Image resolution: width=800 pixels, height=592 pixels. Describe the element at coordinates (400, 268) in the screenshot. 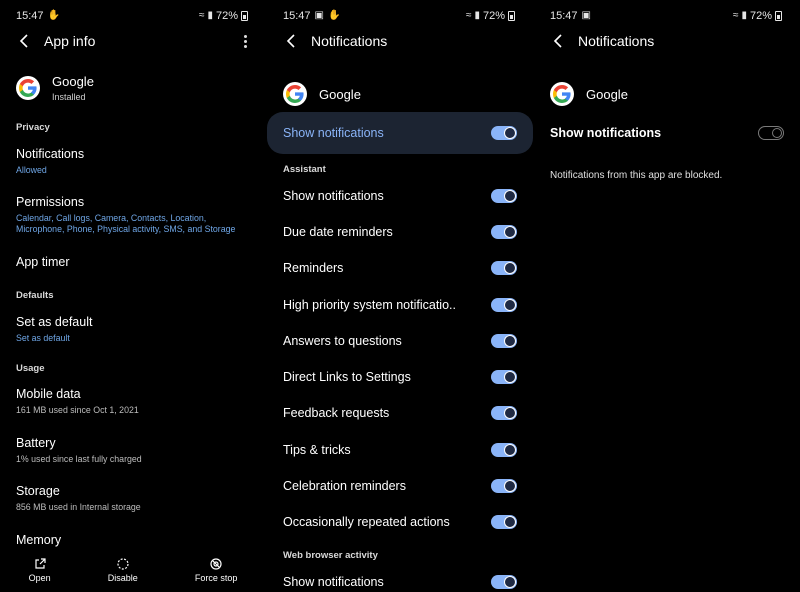

I see `list-item: Reminders` at that location.